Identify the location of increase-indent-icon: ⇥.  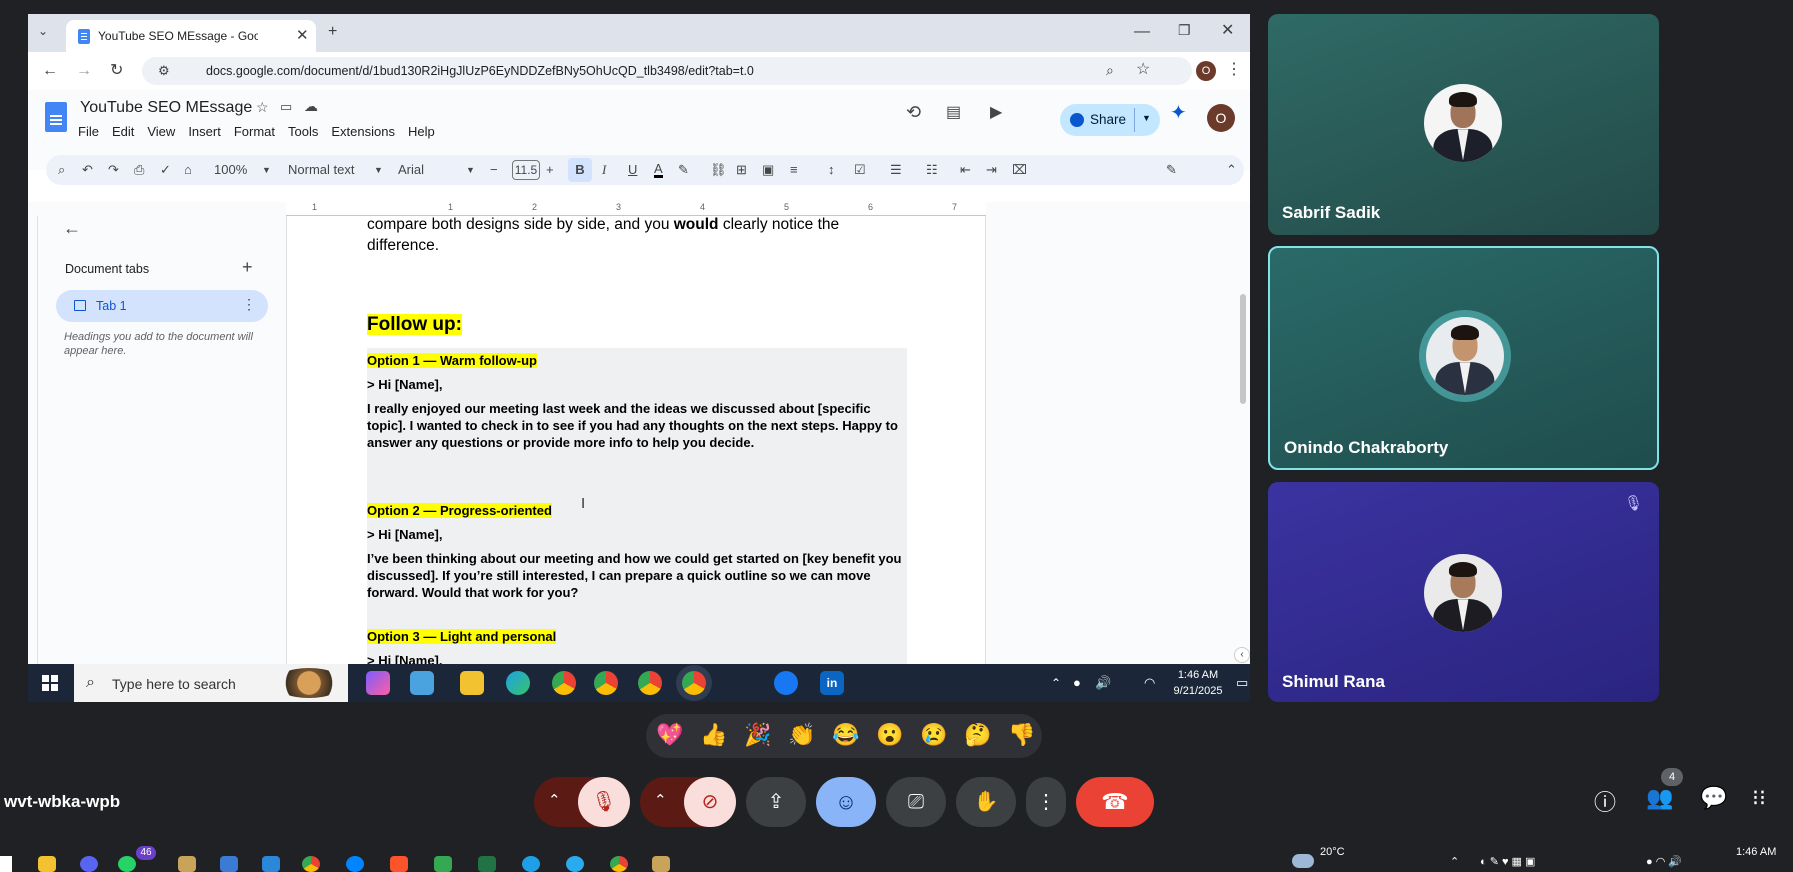
(991, 170).